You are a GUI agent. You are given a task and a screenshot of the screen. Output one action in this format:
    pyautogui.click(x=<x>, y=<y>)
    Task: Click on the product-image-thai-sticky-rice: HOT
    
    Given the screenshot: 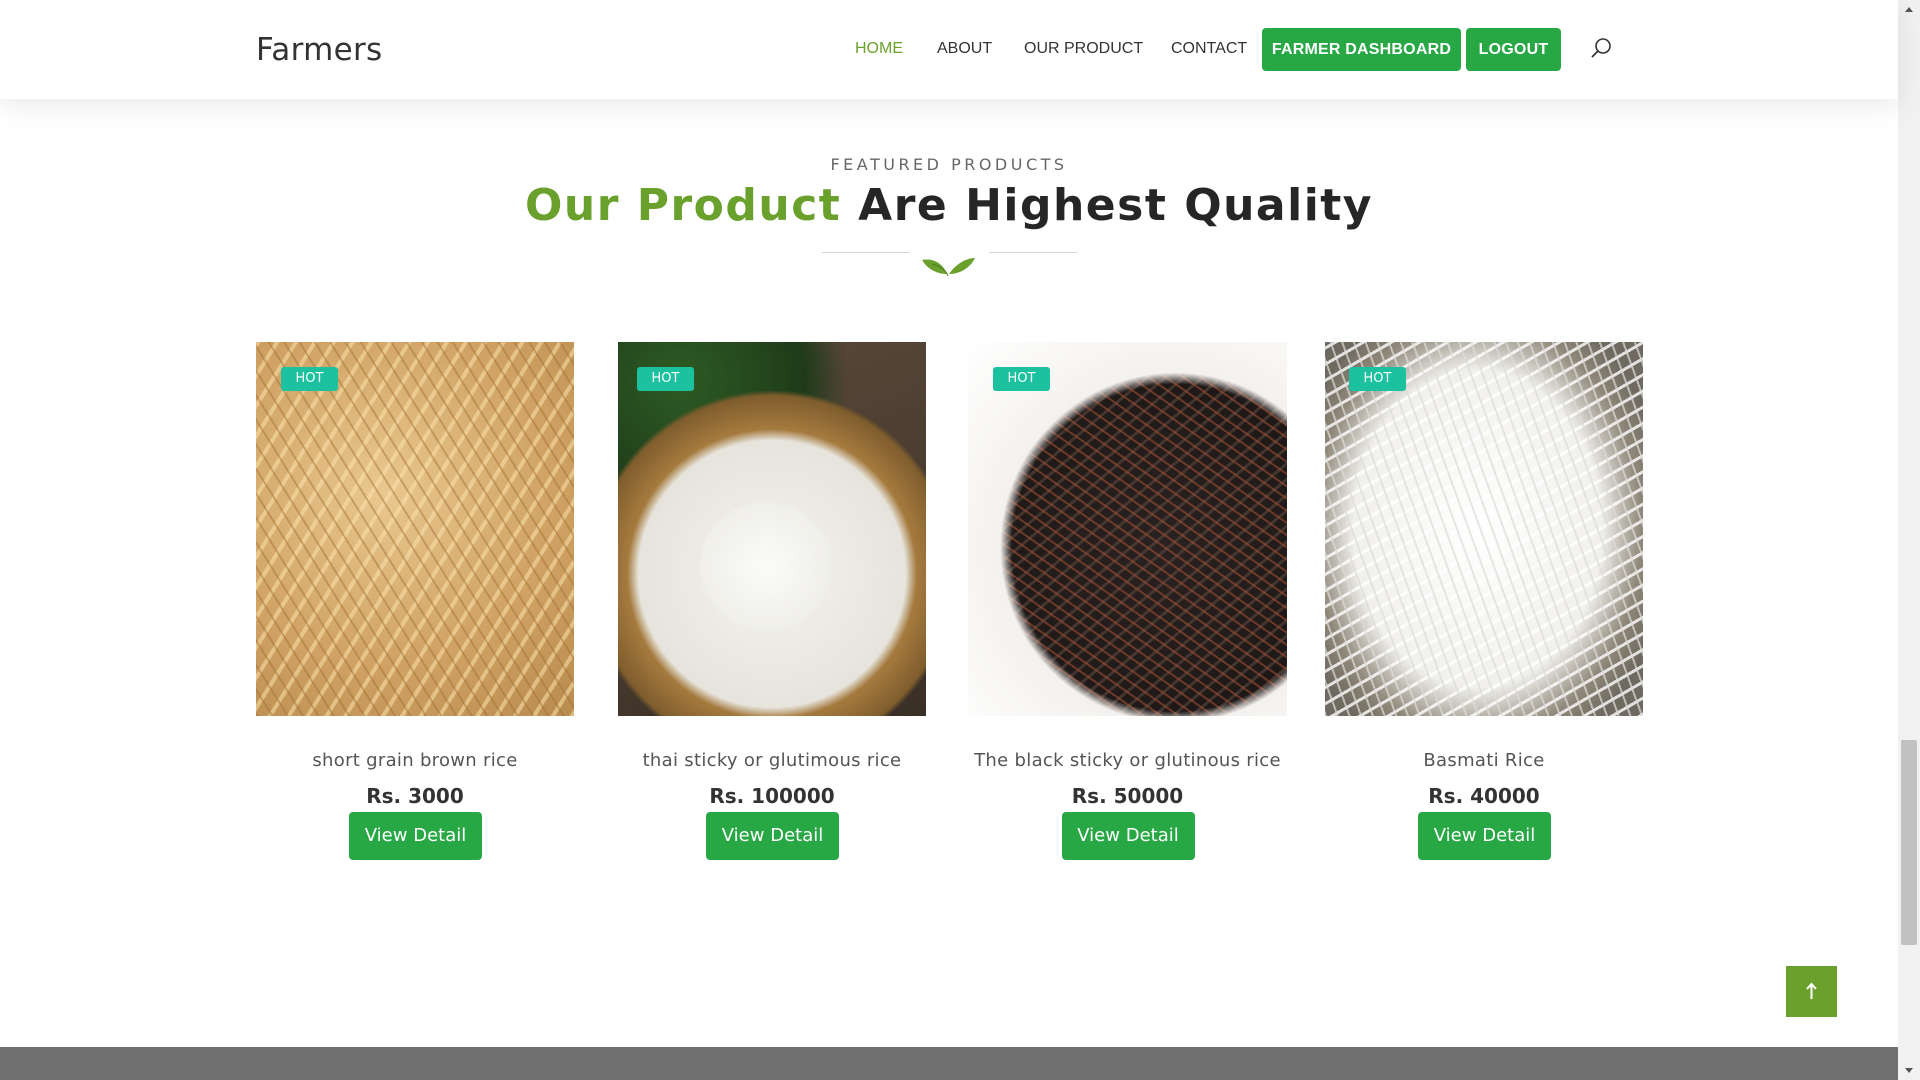 What is the action you would take?
    pyautogui.click(x=772, y=529)
    